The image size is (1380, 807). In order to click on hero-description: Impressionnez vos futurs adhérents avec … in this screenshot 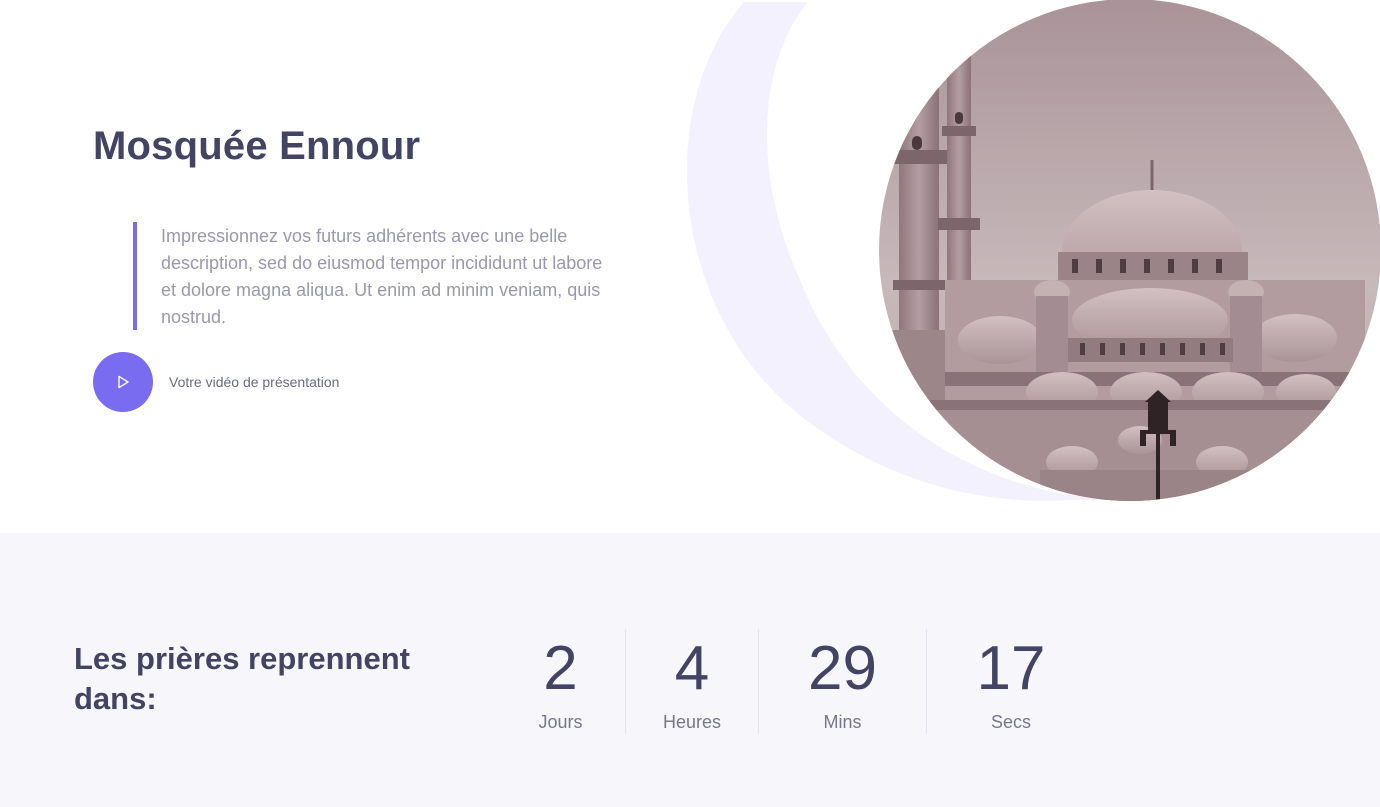, I will do `click(382, 276)`.